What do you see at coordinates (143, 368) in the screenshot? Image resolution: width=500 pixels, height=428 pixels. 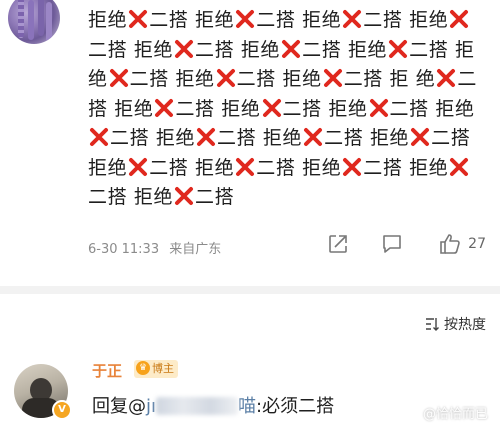 I see `crown-icon: ♛` at bounding box center [143, 368].